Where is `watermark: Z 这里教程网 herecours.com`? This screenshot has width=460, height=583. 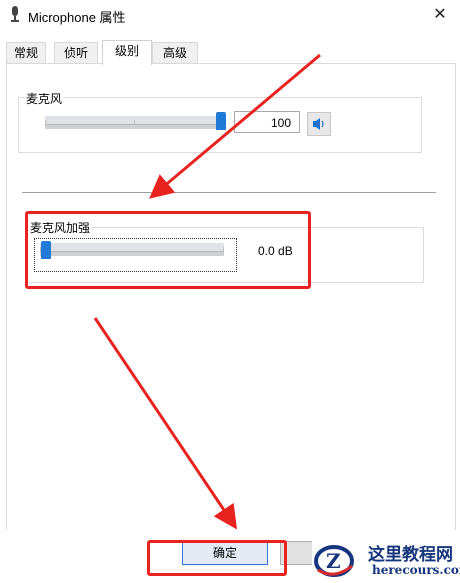 watermark: Z 这里教程网 herecours.com is located at coordinates (386, 559).